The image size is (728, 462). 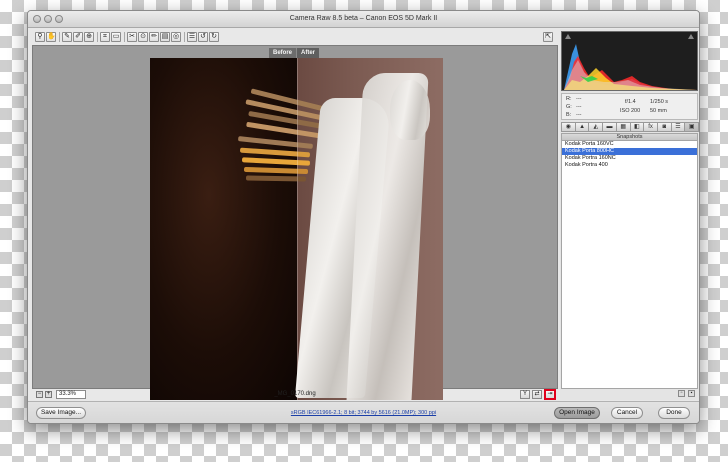 I want to click on tool-bar: ⚲ ✋ ✎ ✐ ⊕ ⌗ ▭ ✂ ⊙ ✏ ▤ ◎ ☰ ↺ ↻ ⇱, so click(x=293, y=37).